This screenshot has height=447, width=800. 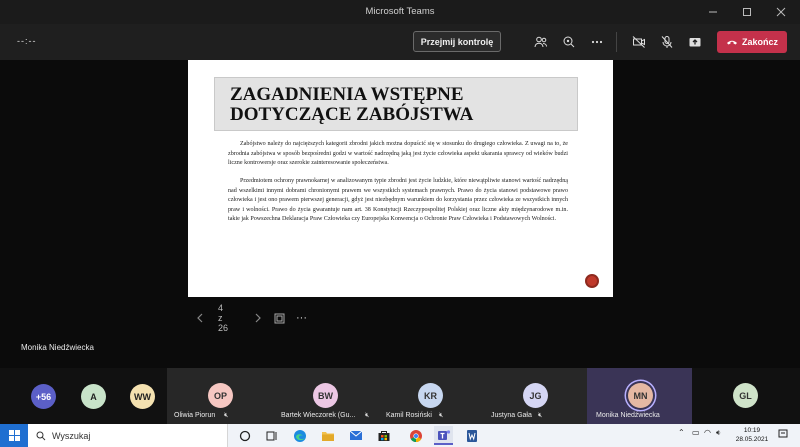 I want to click on more-participants-badge: +56, so click(x=43, y=396).